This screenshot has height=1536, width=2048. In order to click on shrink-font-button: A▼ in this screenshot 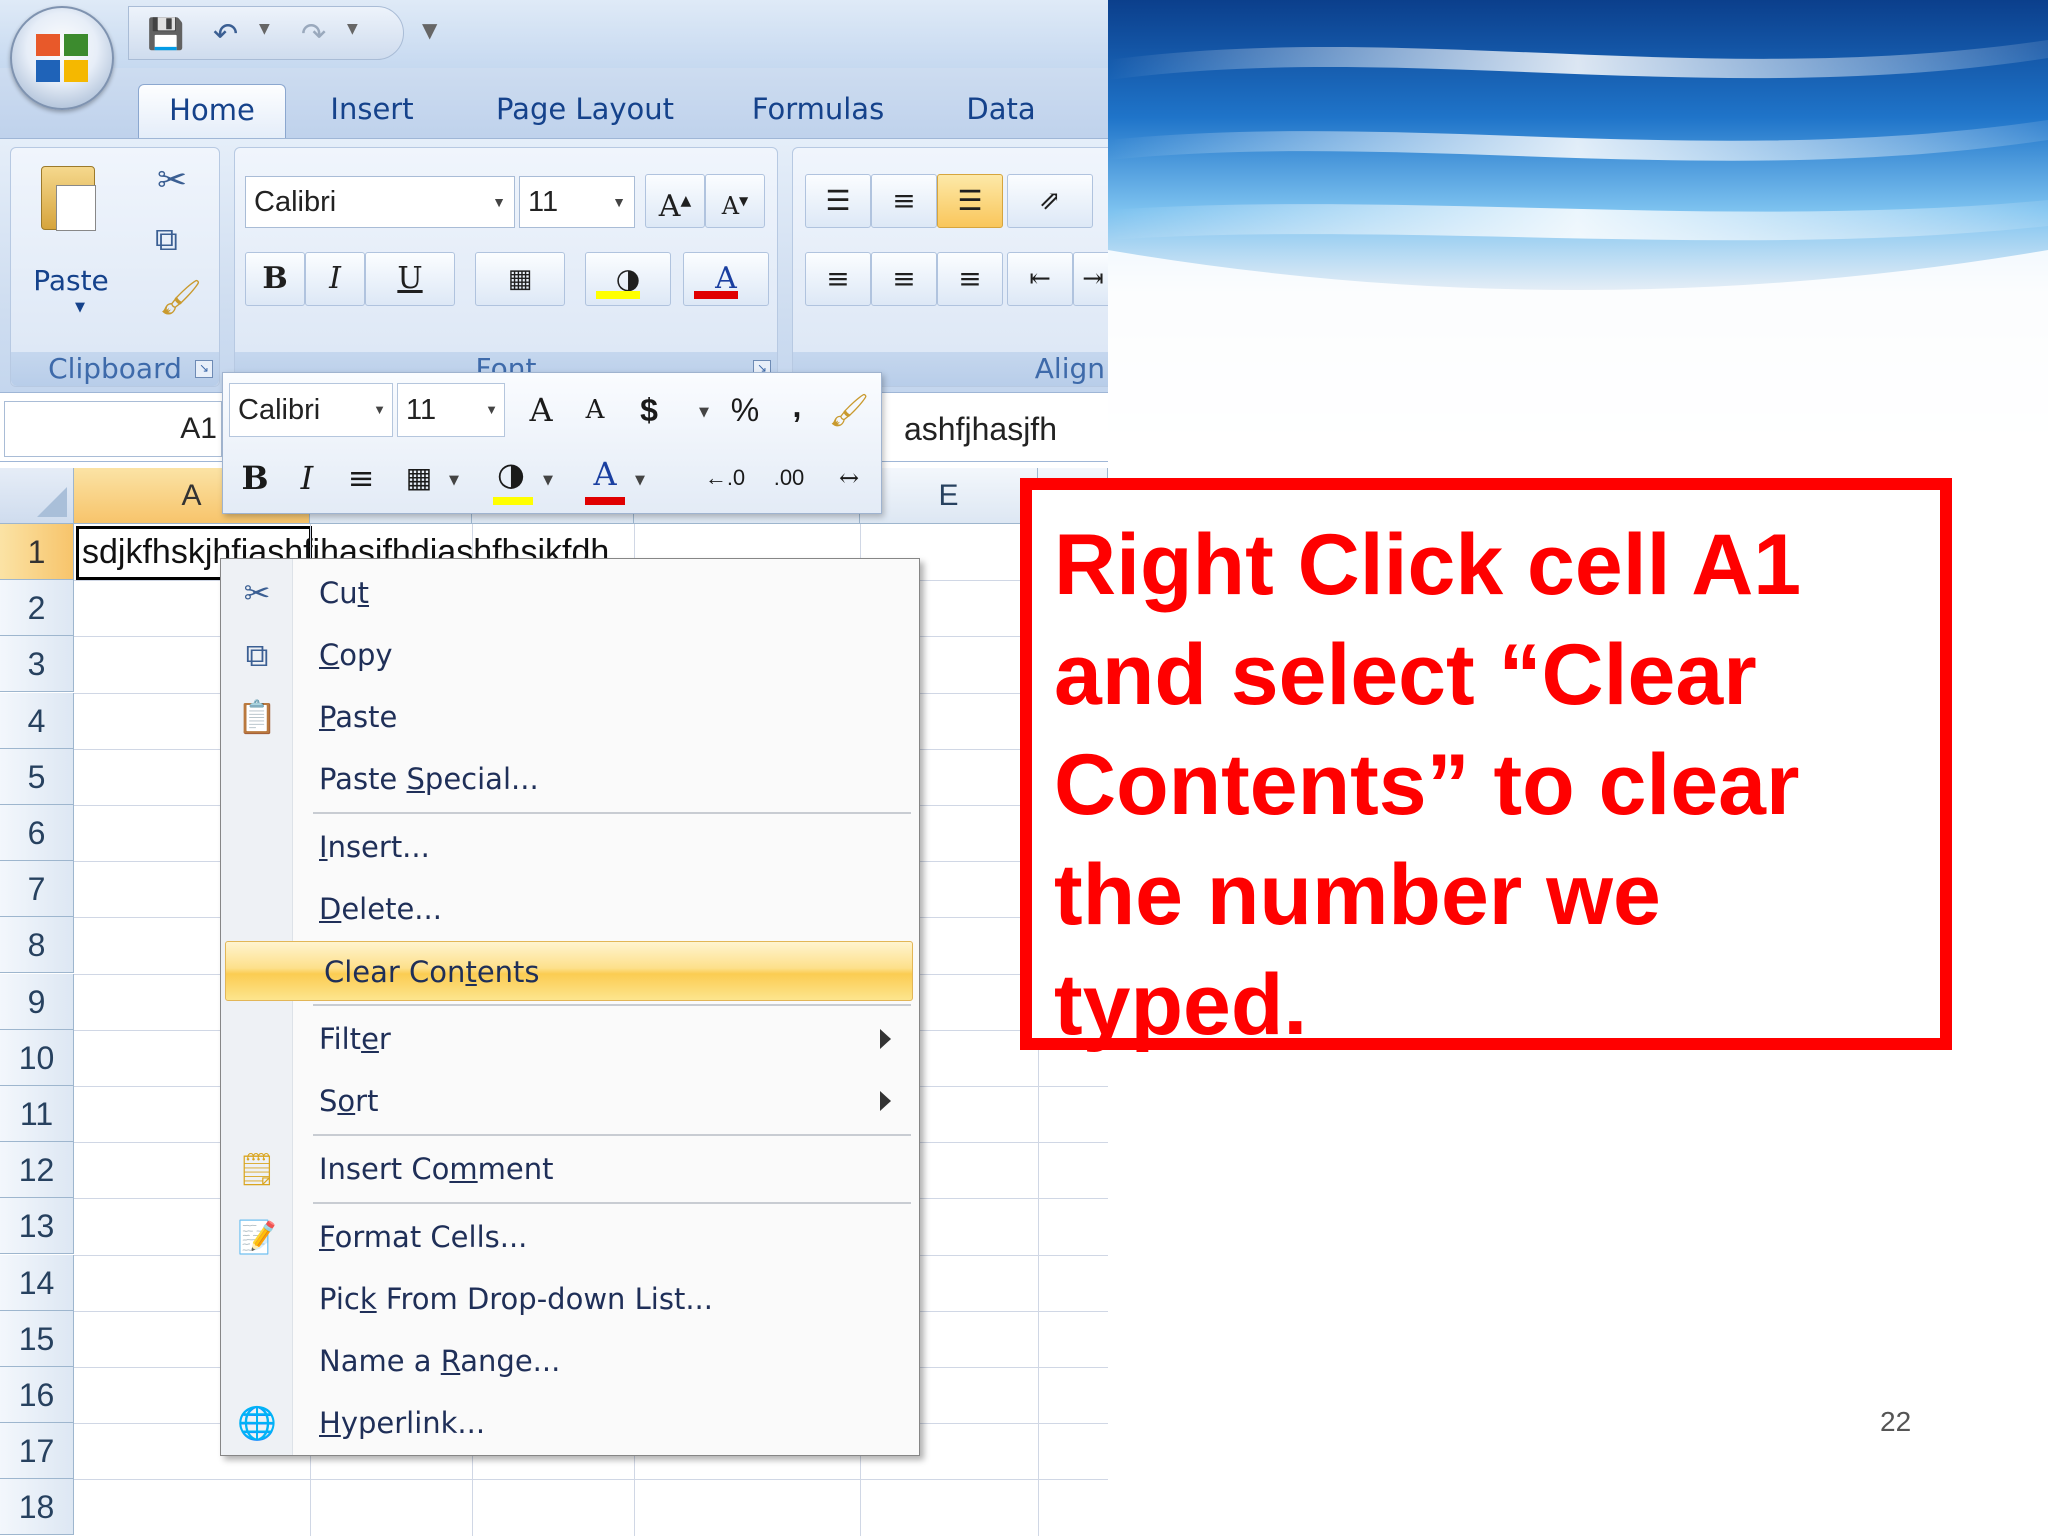, I will do `click(735, 201)`.